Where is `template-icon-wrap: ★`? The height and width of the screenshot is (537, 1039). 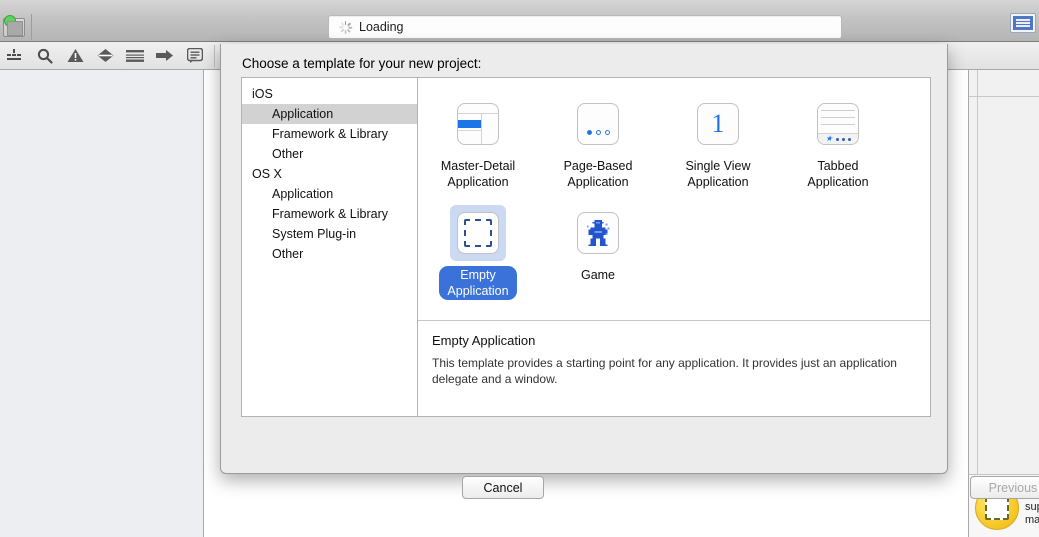
template-icon-wrap: ★ is located at coordinates (838, 124).